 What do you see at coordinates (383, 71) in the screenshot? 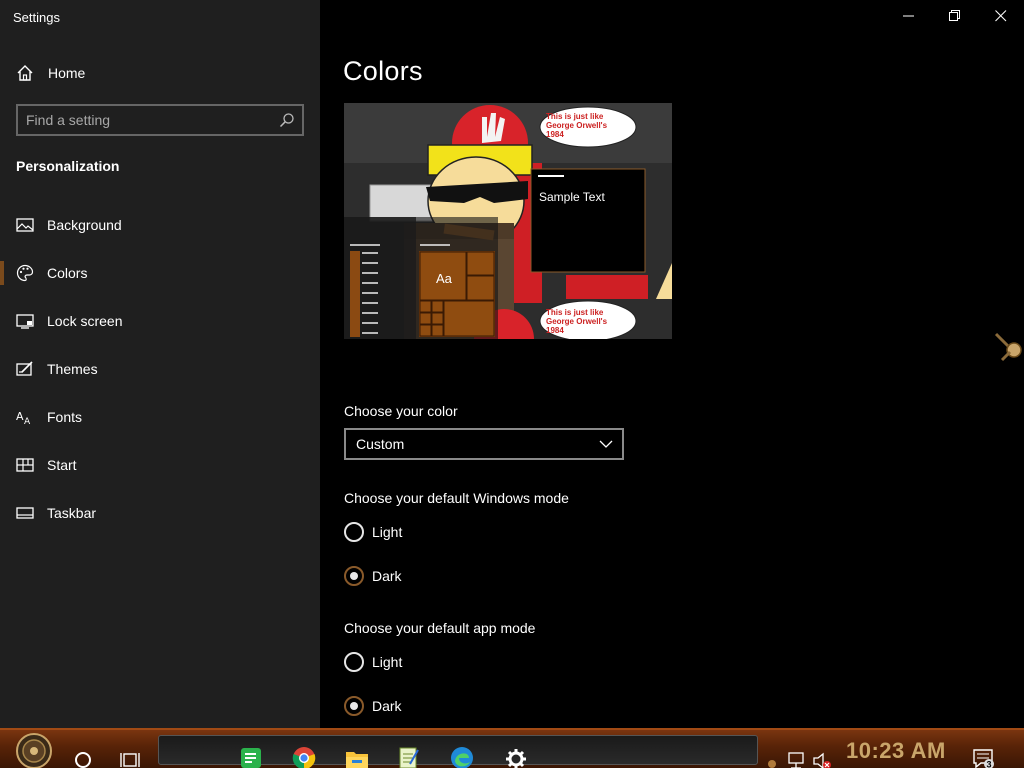
I see `page-title: Colors` at bounding box center [383, 71].